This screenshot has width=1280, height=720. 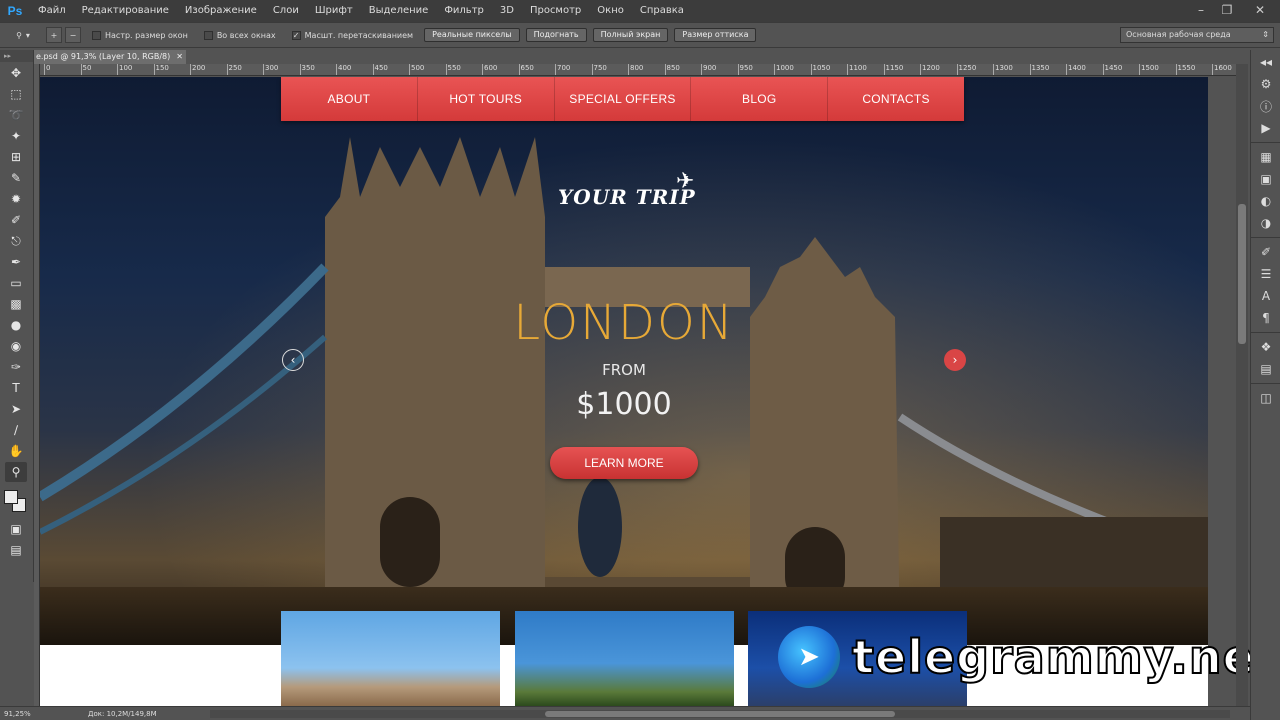 What do you see at coordinates (857, 69) in the screenshot?
I see `ruler-tick: 1100` at bounding box center [857, 69].